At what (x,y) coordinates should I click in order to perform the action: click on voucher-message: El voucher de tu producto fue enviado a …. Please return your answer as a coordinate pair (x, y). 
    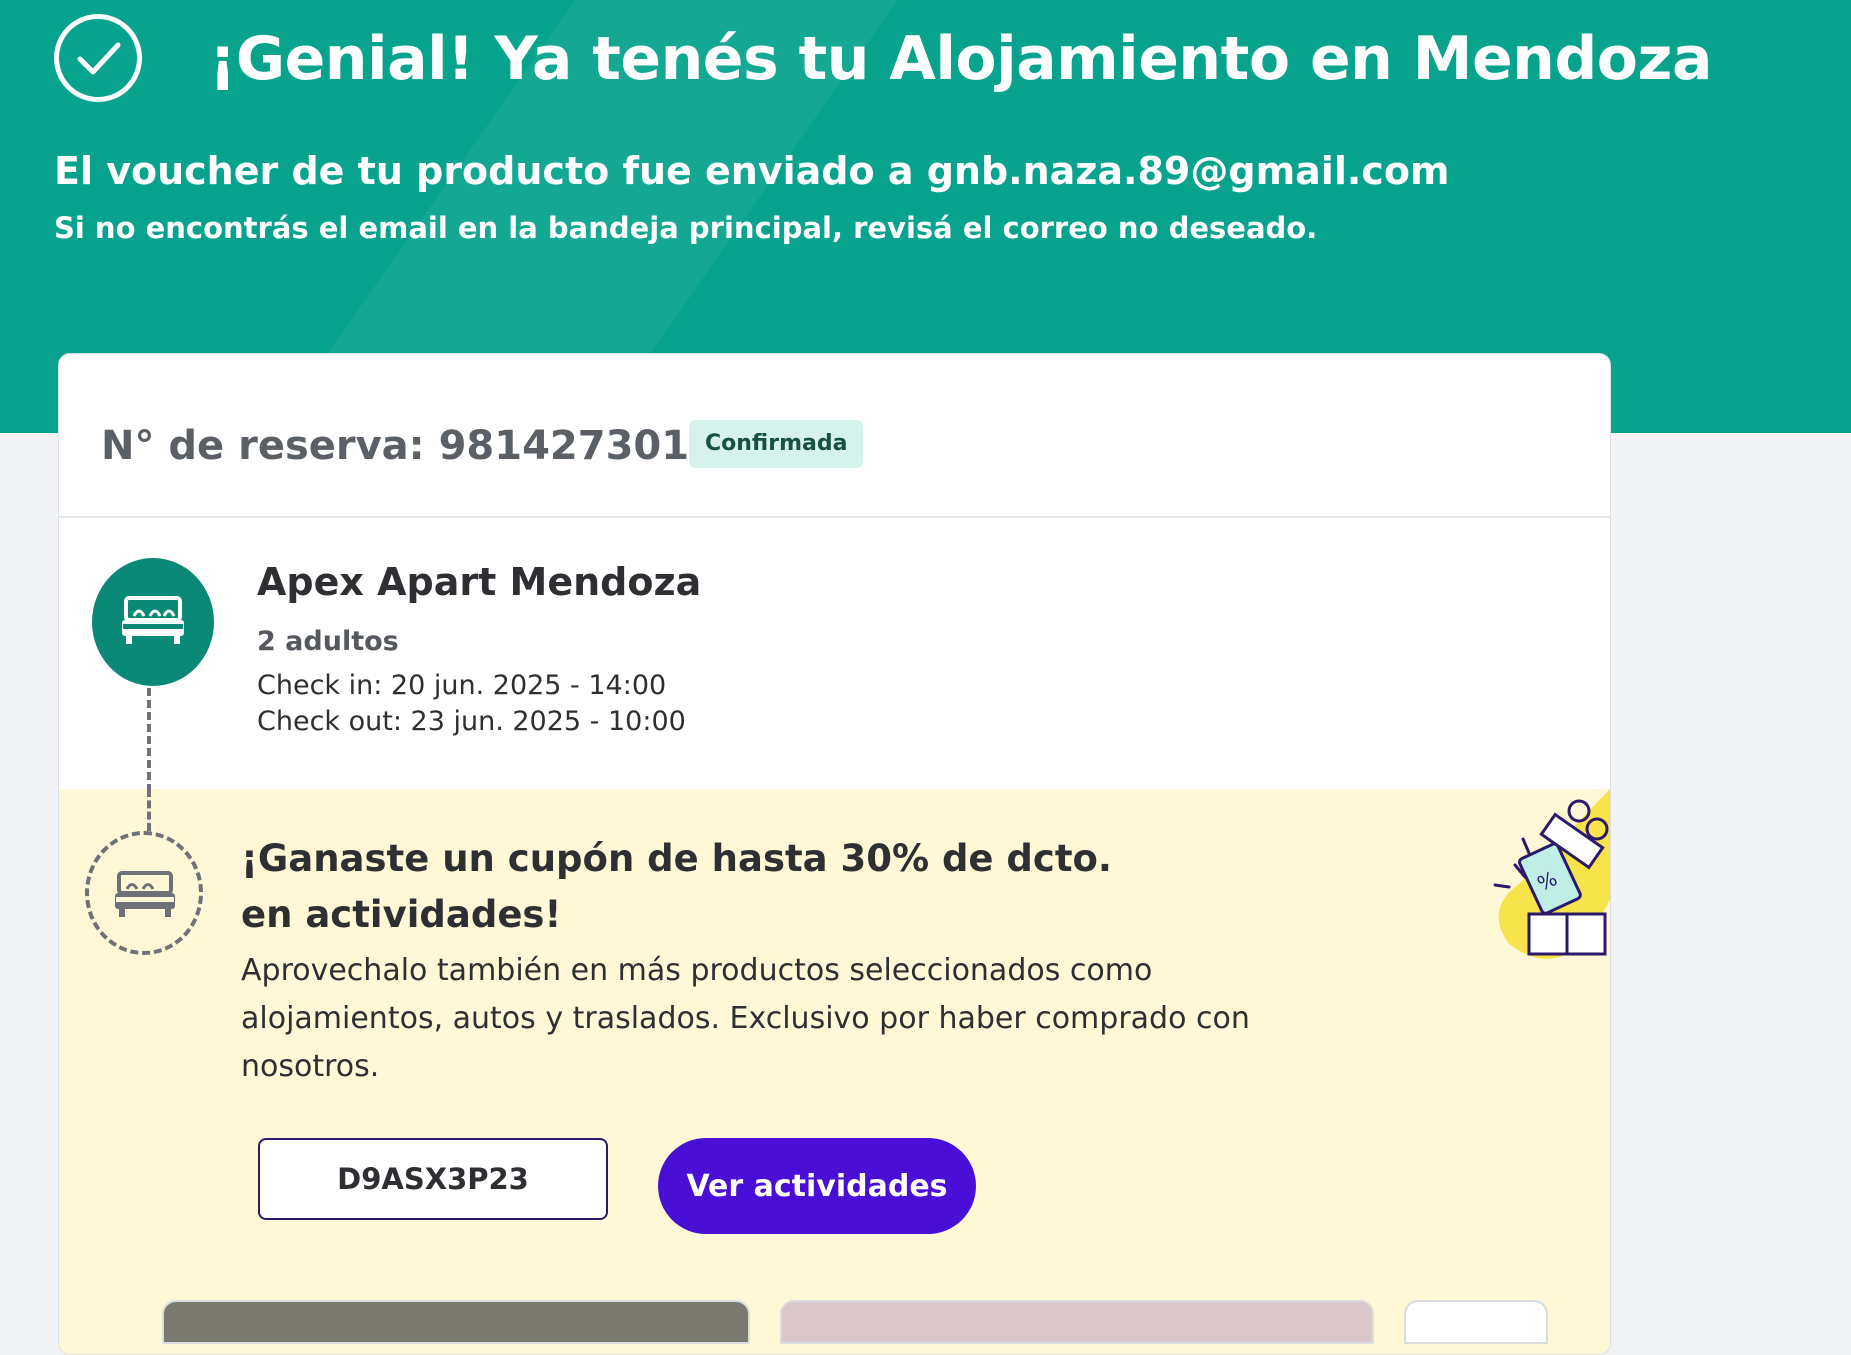
    Looking at the image, I should click on (752, 171).